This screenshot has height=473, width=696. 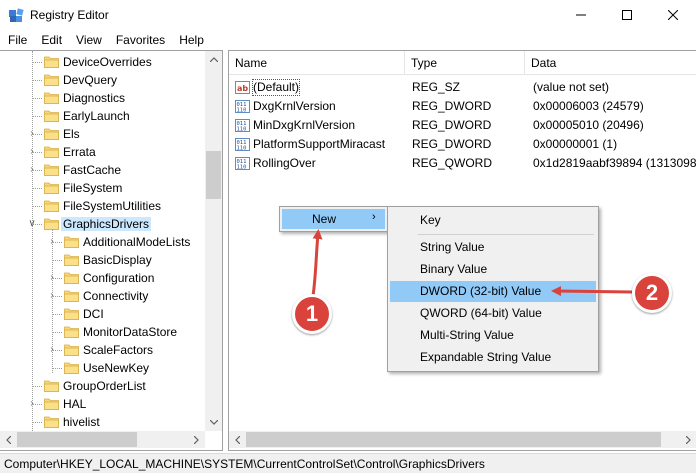 I want to click on submenu-string-value: String Value, so click(x=493, y=247).